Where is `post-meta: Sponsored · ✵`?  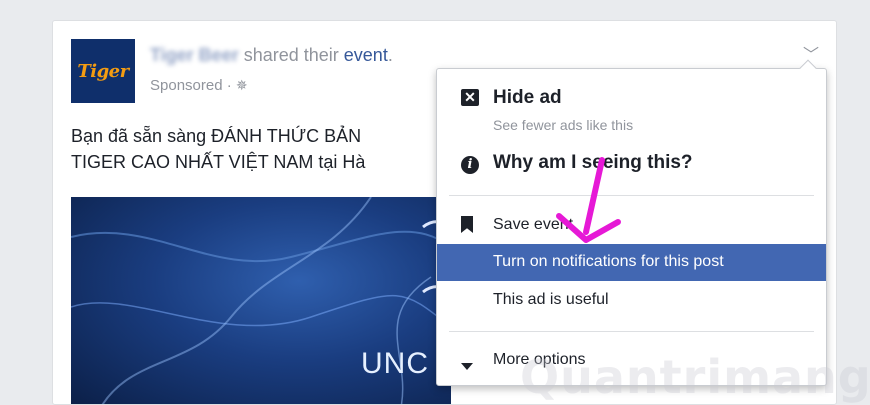
post-meta: Sponsored · ✵ is located at coordinates (199, 85).